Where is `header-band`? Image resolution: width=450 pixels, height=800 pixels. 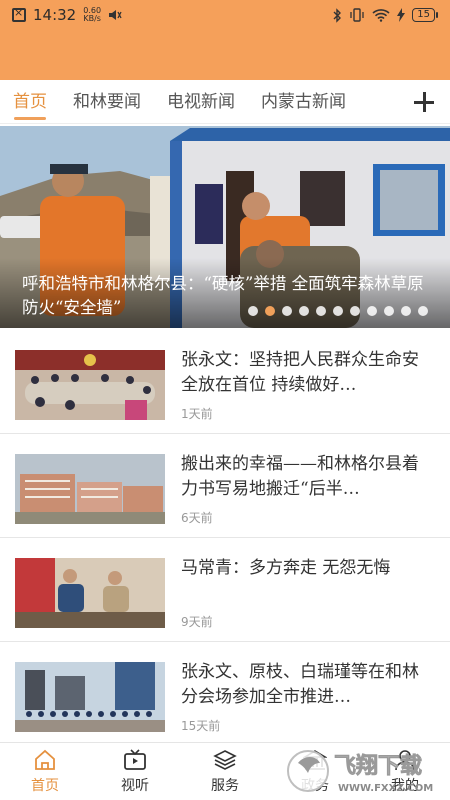 header-band is located at coordinates (225, 55).